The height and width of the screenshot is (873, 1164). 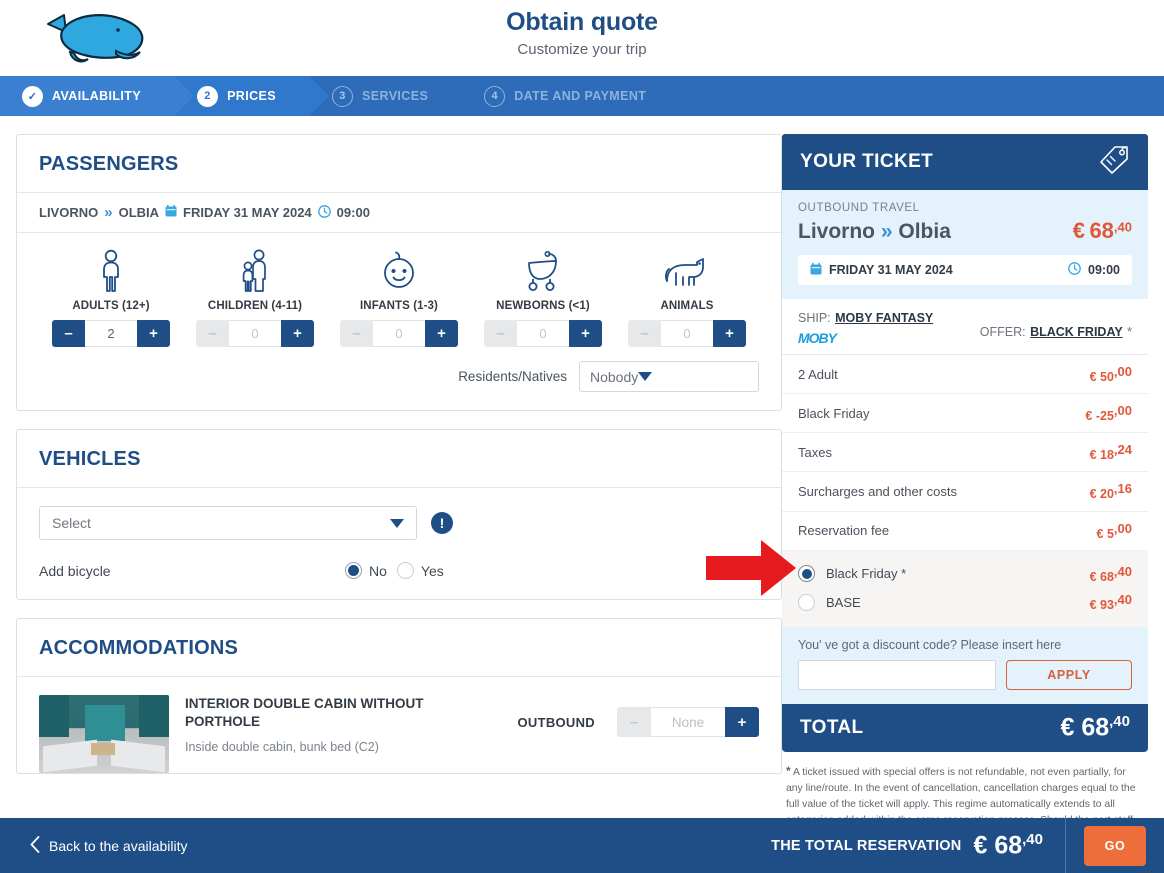 What do you see at coordinates (109, 845) in the screenshot?
I see `back-to-availability-link: Back to the availability` at bounding box center [109, 845].